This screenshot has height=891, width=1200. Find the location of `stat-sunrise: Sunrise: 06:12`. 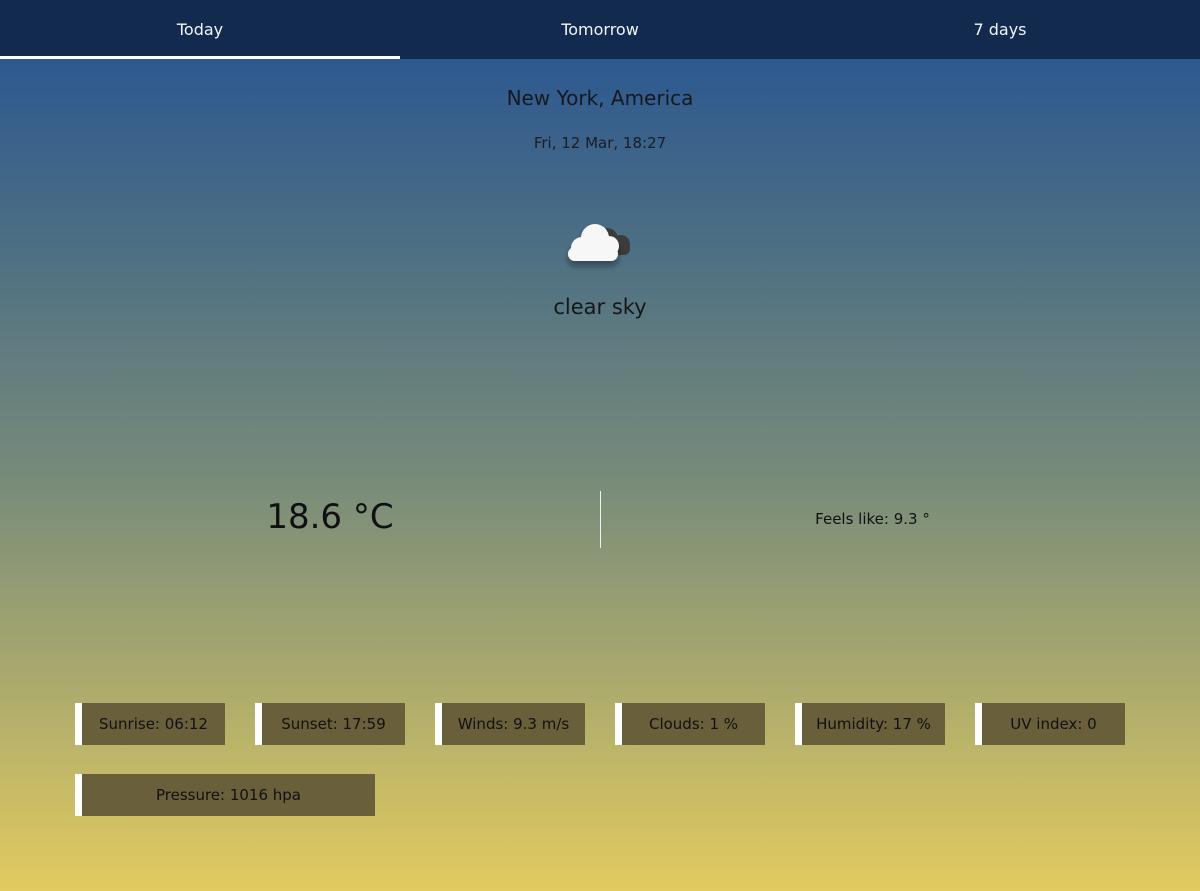

stat-sunrise: Sunrise: 06:12 is located at coordinates (150, 724).